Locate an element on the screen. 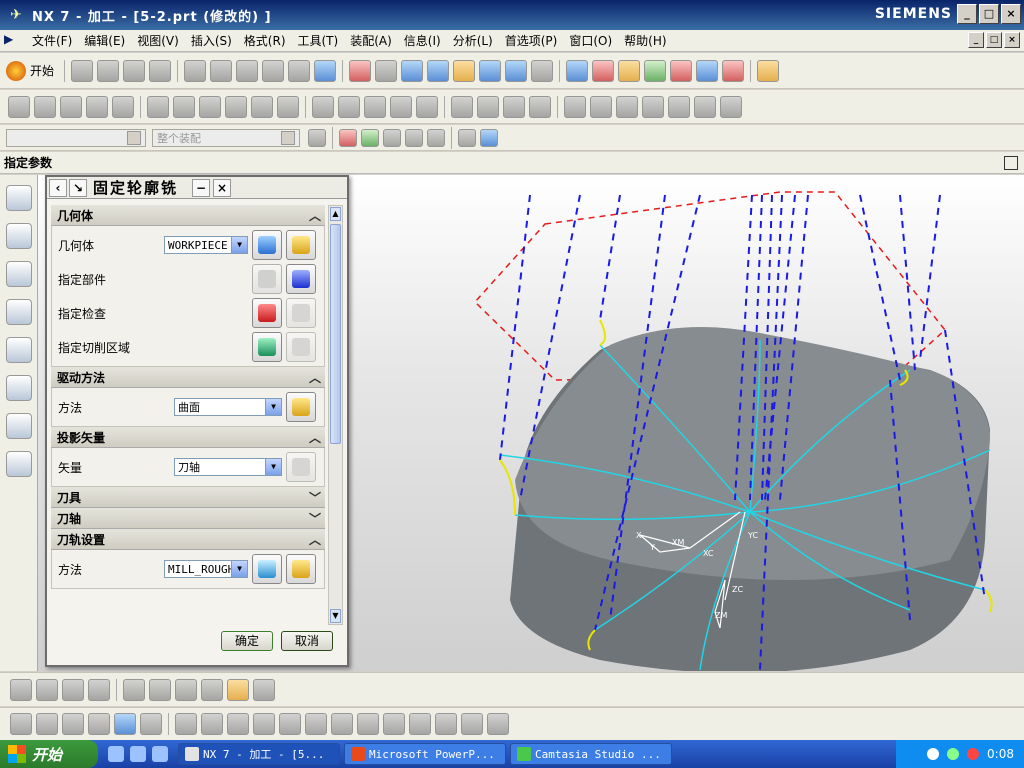 This screenshot has width=1024, height=768. wcs-orient-icon is located at coordinates (577, 70).